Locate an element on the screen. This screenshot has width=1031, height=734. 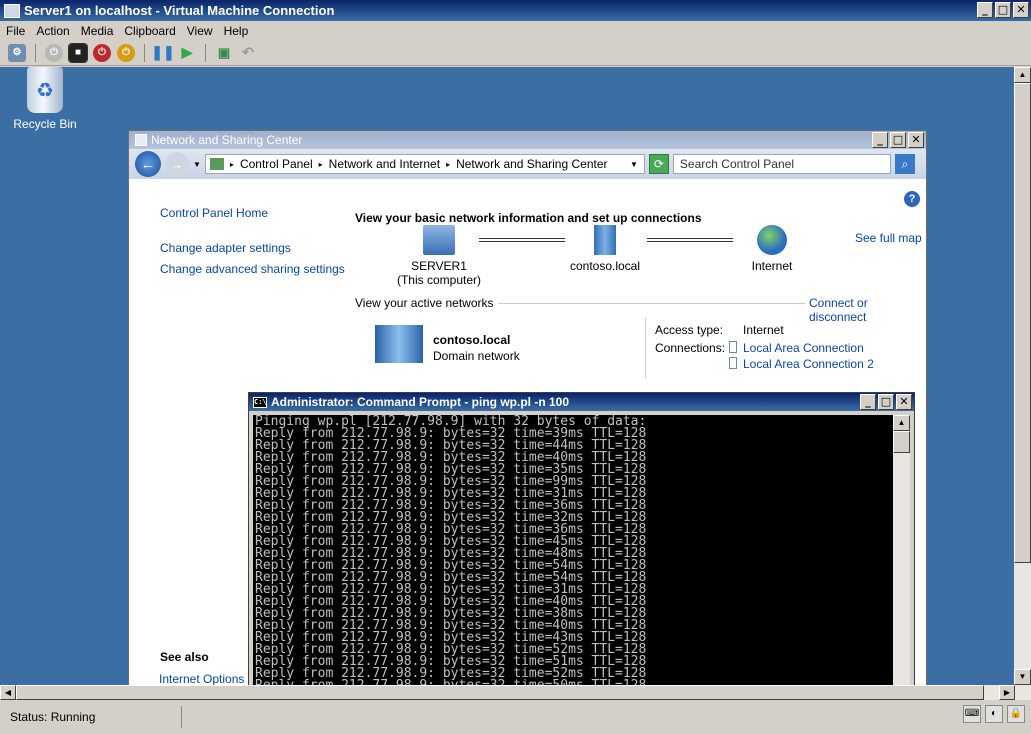
scroll-right-arrow-icon: ▶ is located at coordinates (1007, 692).